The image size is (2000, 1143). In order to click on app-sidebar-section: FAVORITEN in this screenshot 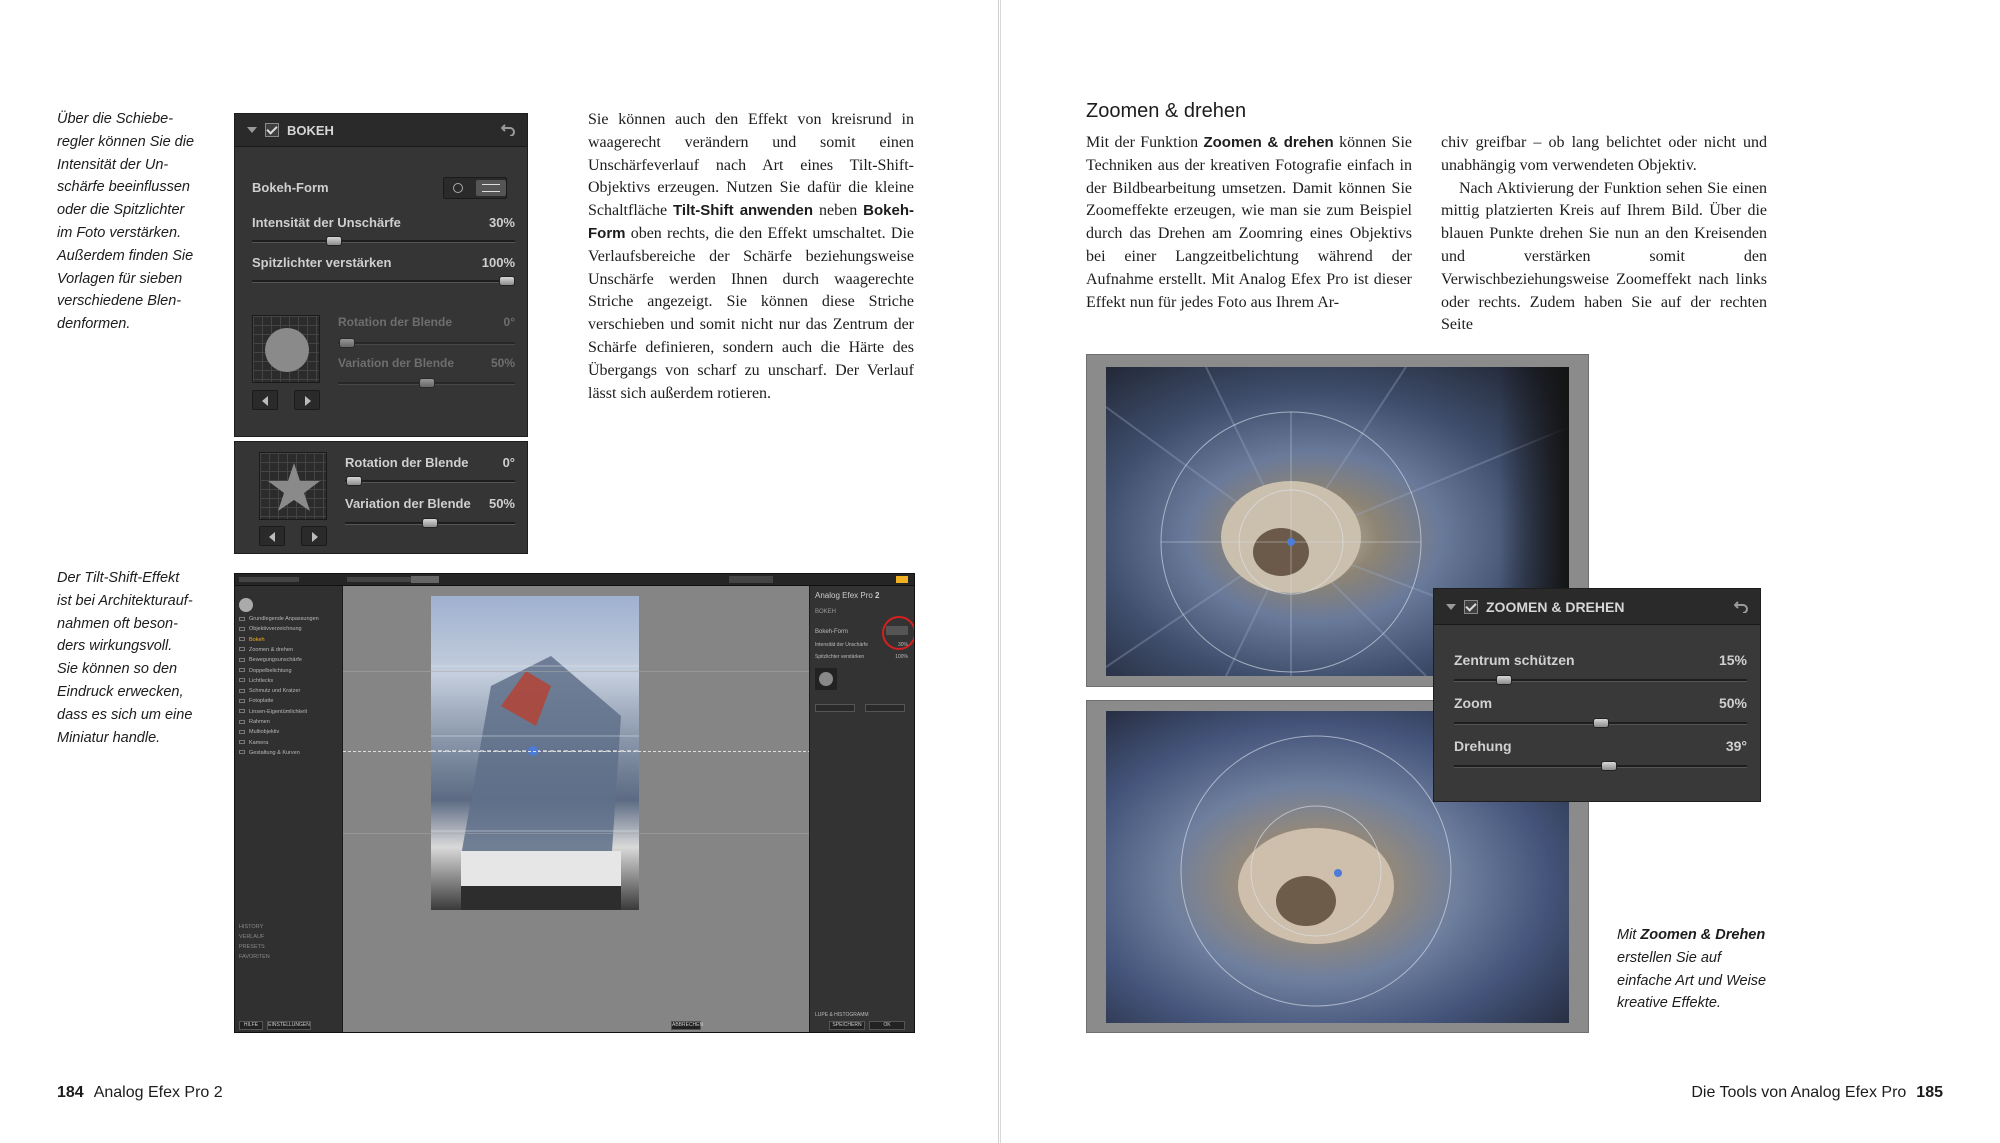, I will do `click(254, 957)`.